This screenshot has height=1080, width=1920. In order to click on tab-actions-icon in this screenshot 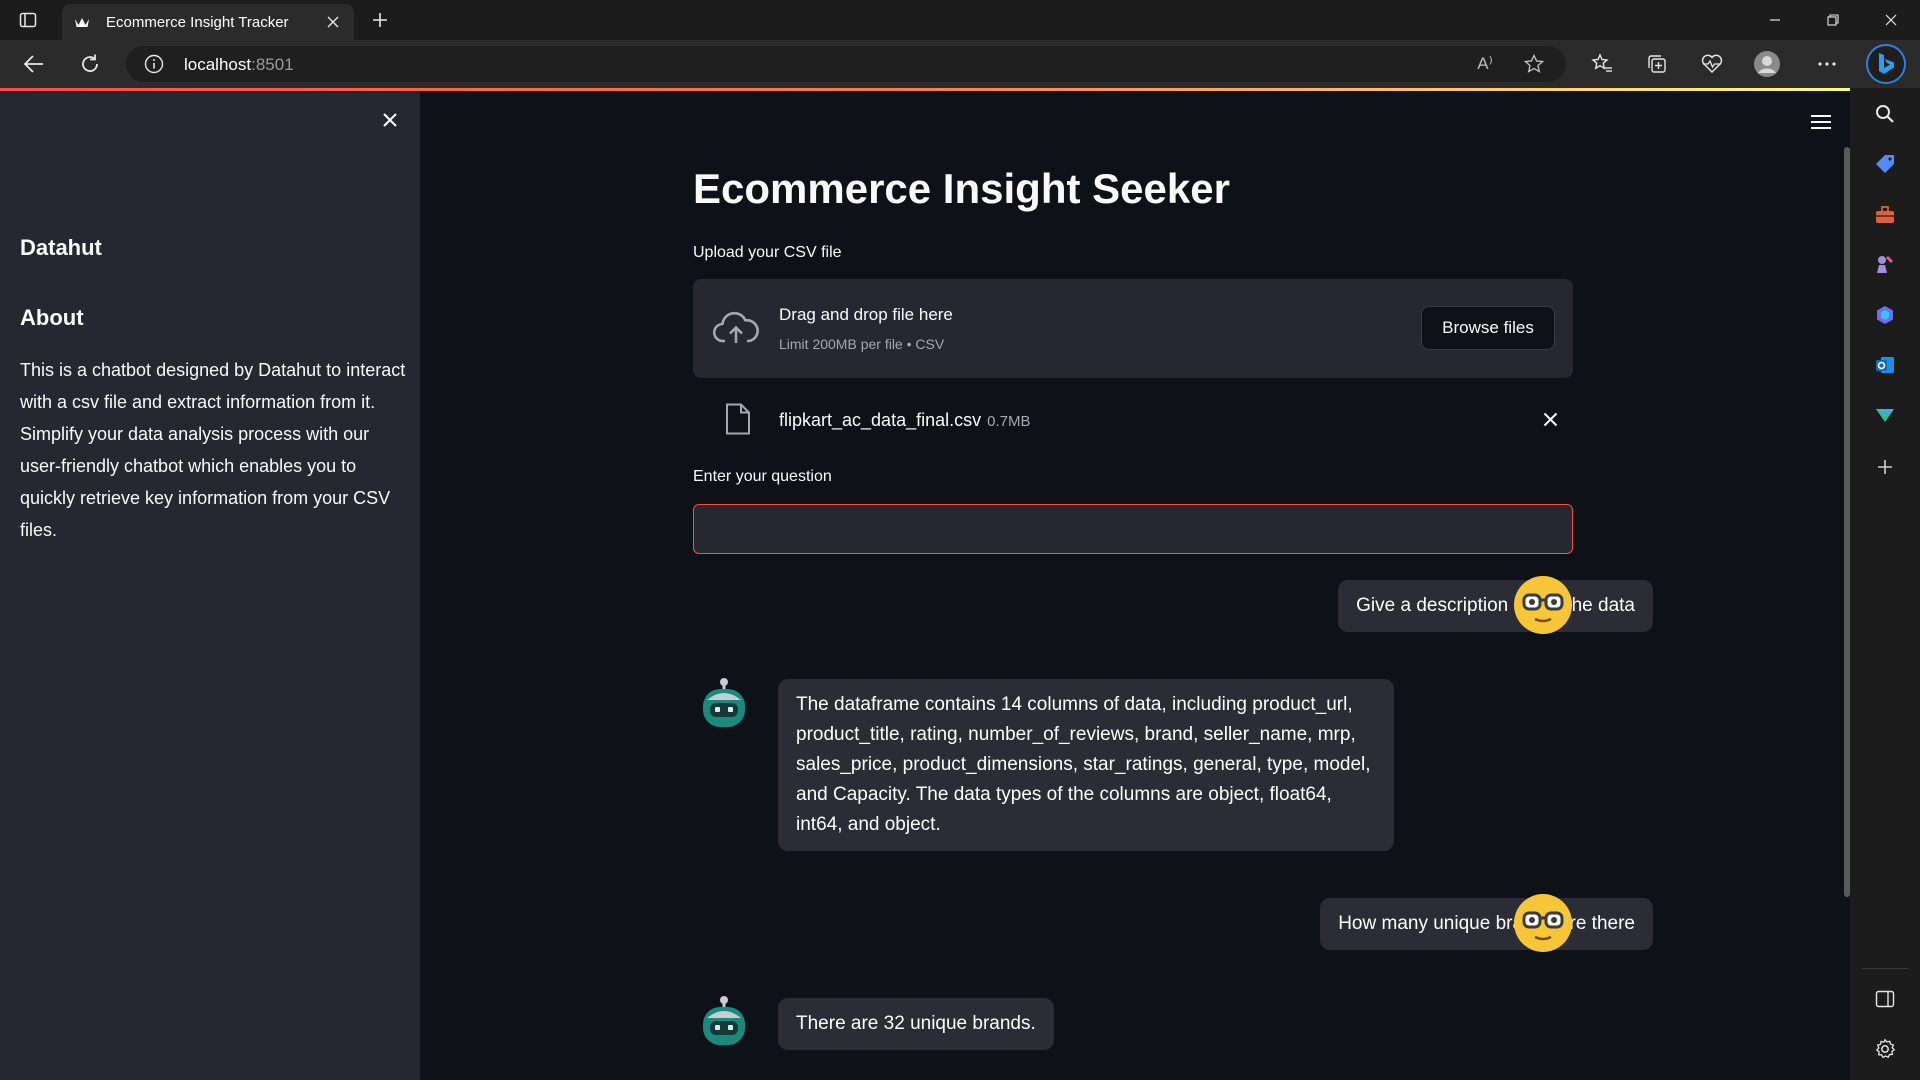, I will do `click(28, 20)`.